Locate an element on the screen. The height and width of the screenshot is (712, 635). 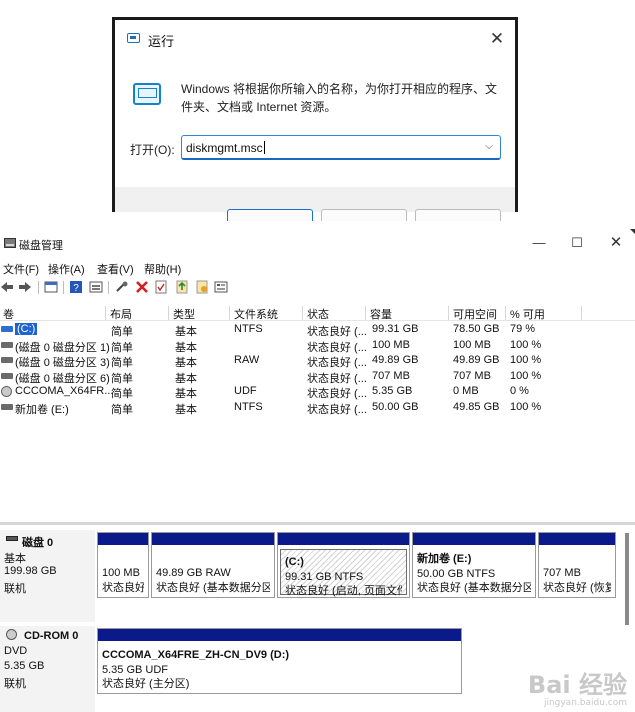
column-status: 状态 is located at coordinates (335, 313).